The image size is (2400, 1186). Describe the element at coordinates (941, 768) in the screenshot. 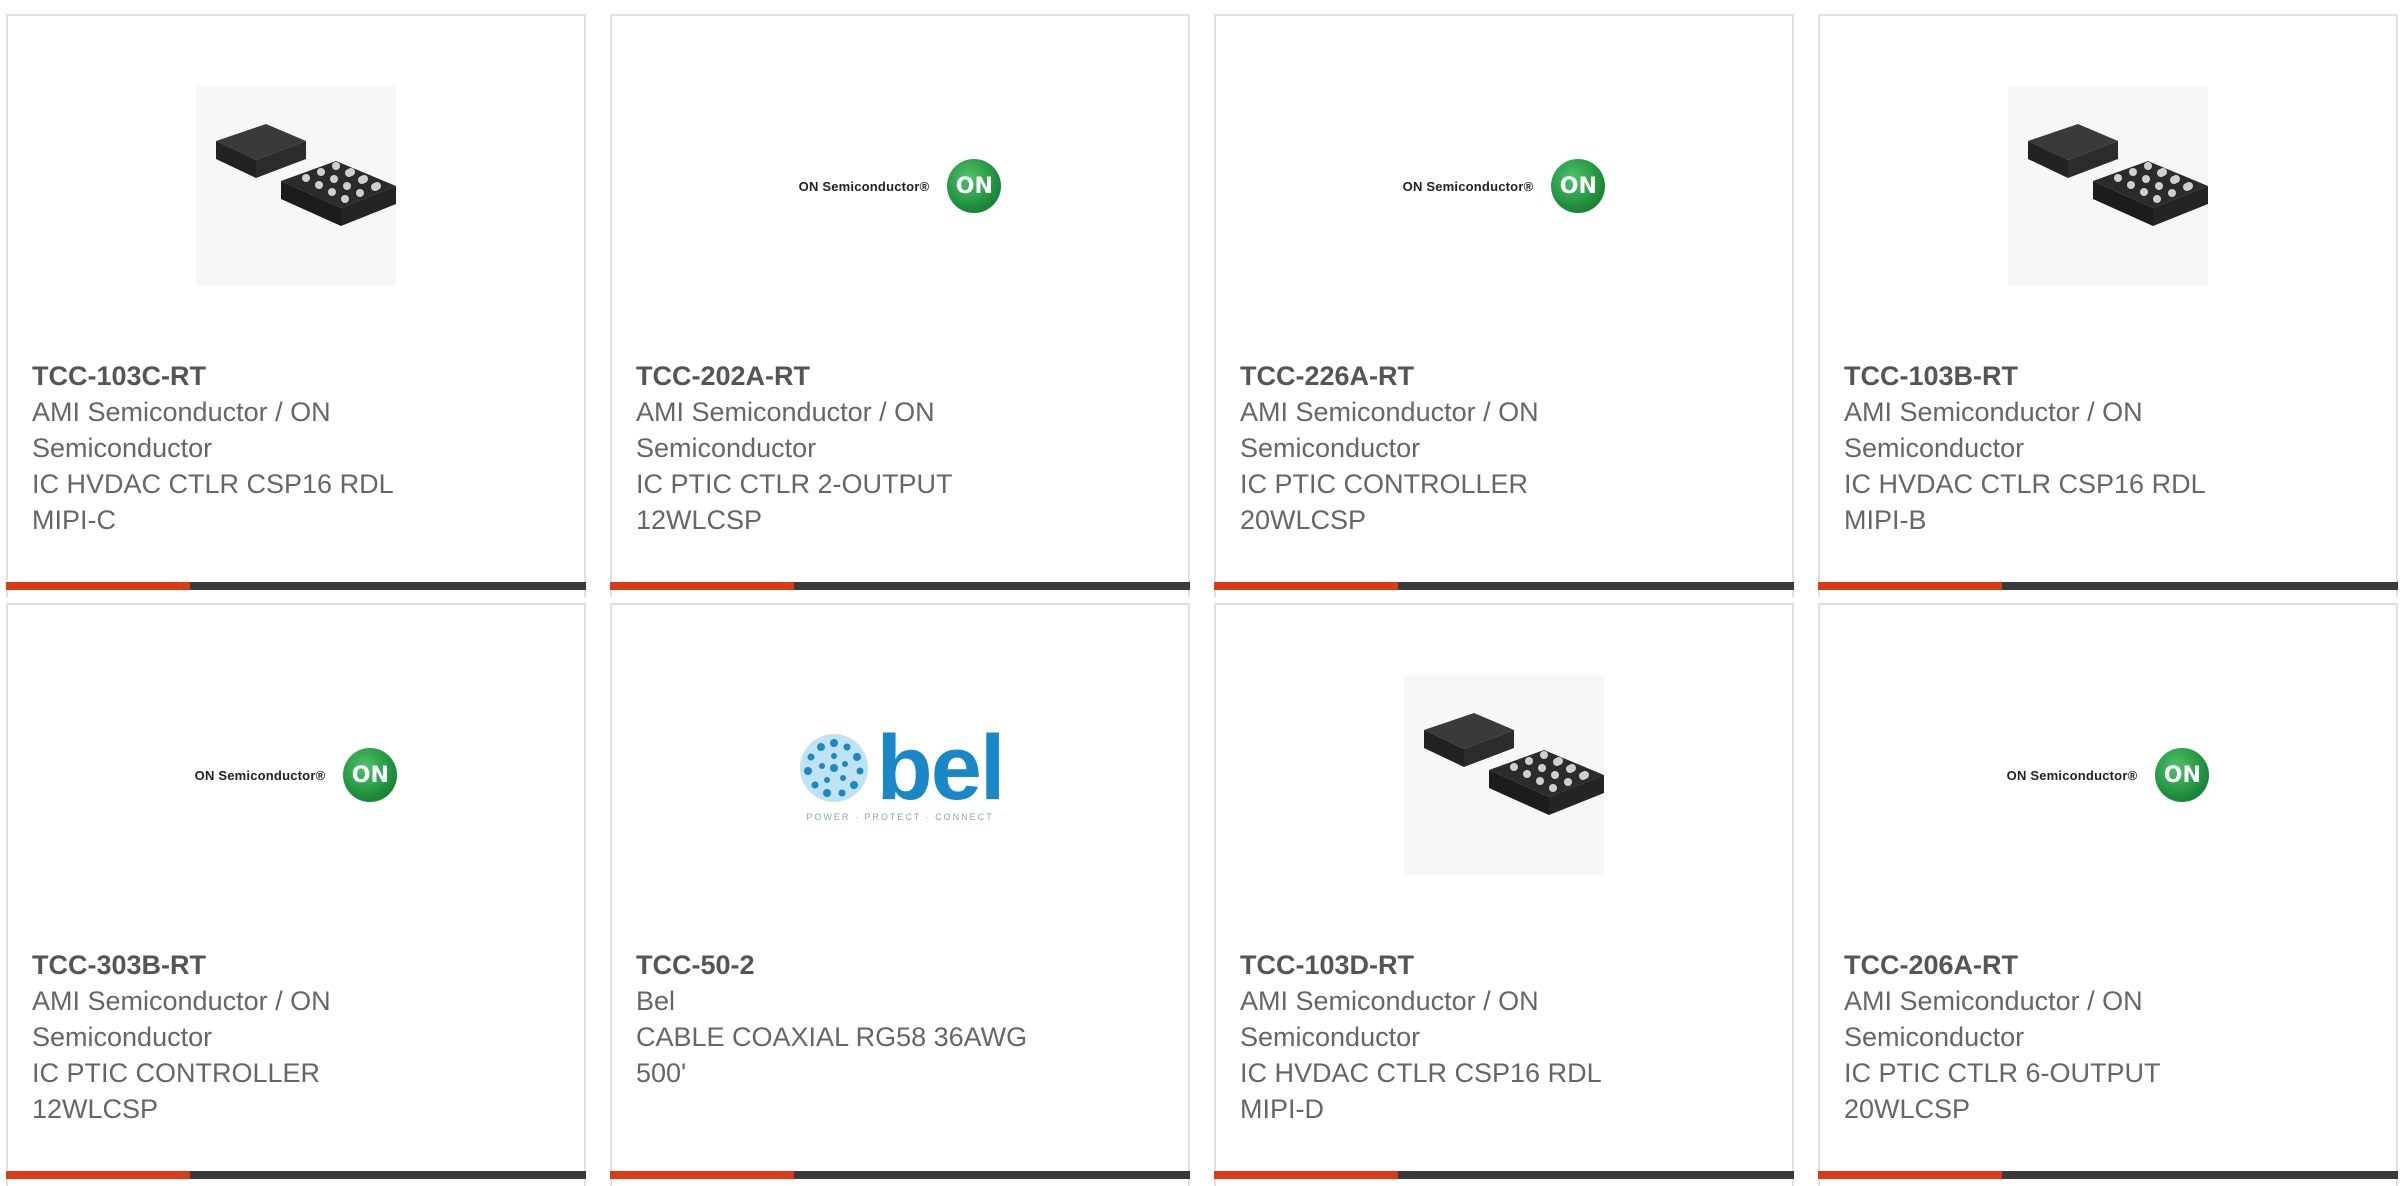

I see `bel-wordmark: bel` at that location.